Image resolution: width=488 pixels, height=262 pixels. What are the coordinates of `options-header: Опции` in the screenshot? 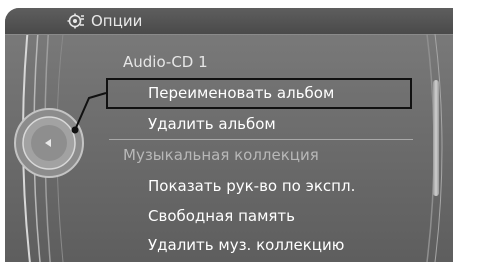 It's located at (229, 21).